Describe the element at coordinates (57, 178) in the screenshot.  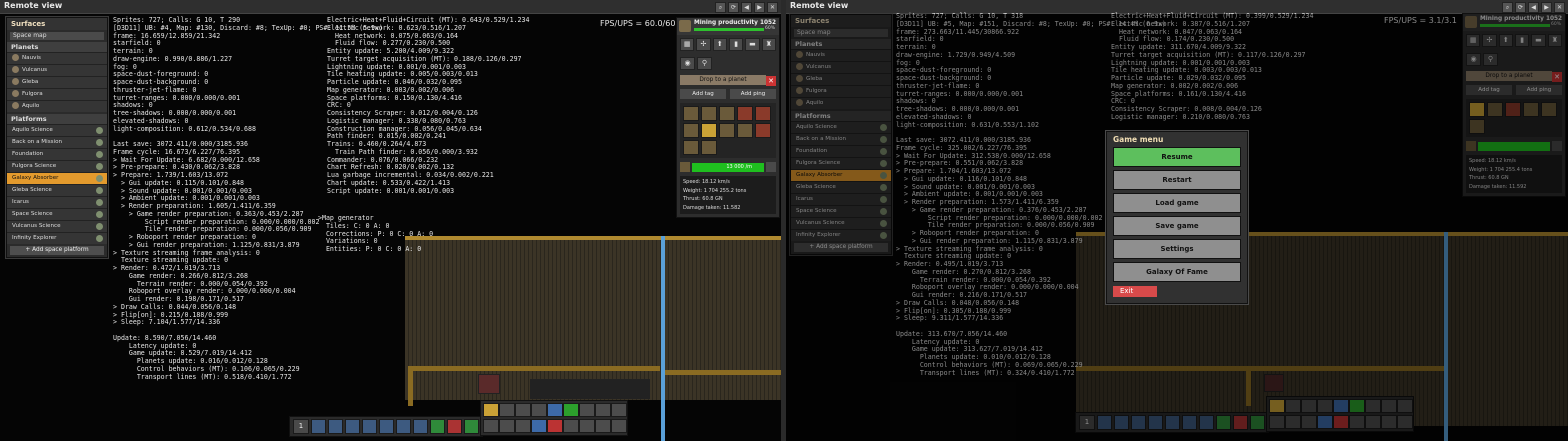
I see `platform-item-selected: Galaxy Absorber` at that location.